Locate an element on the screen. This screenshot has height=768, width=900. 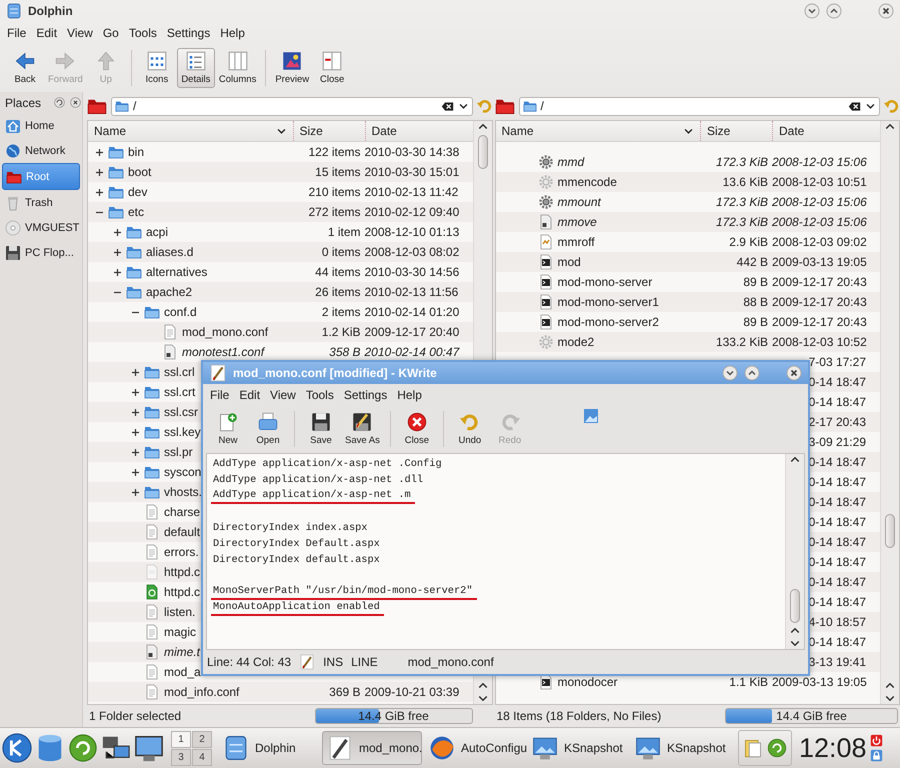
file-name: default is located at coordinates (182, 532).